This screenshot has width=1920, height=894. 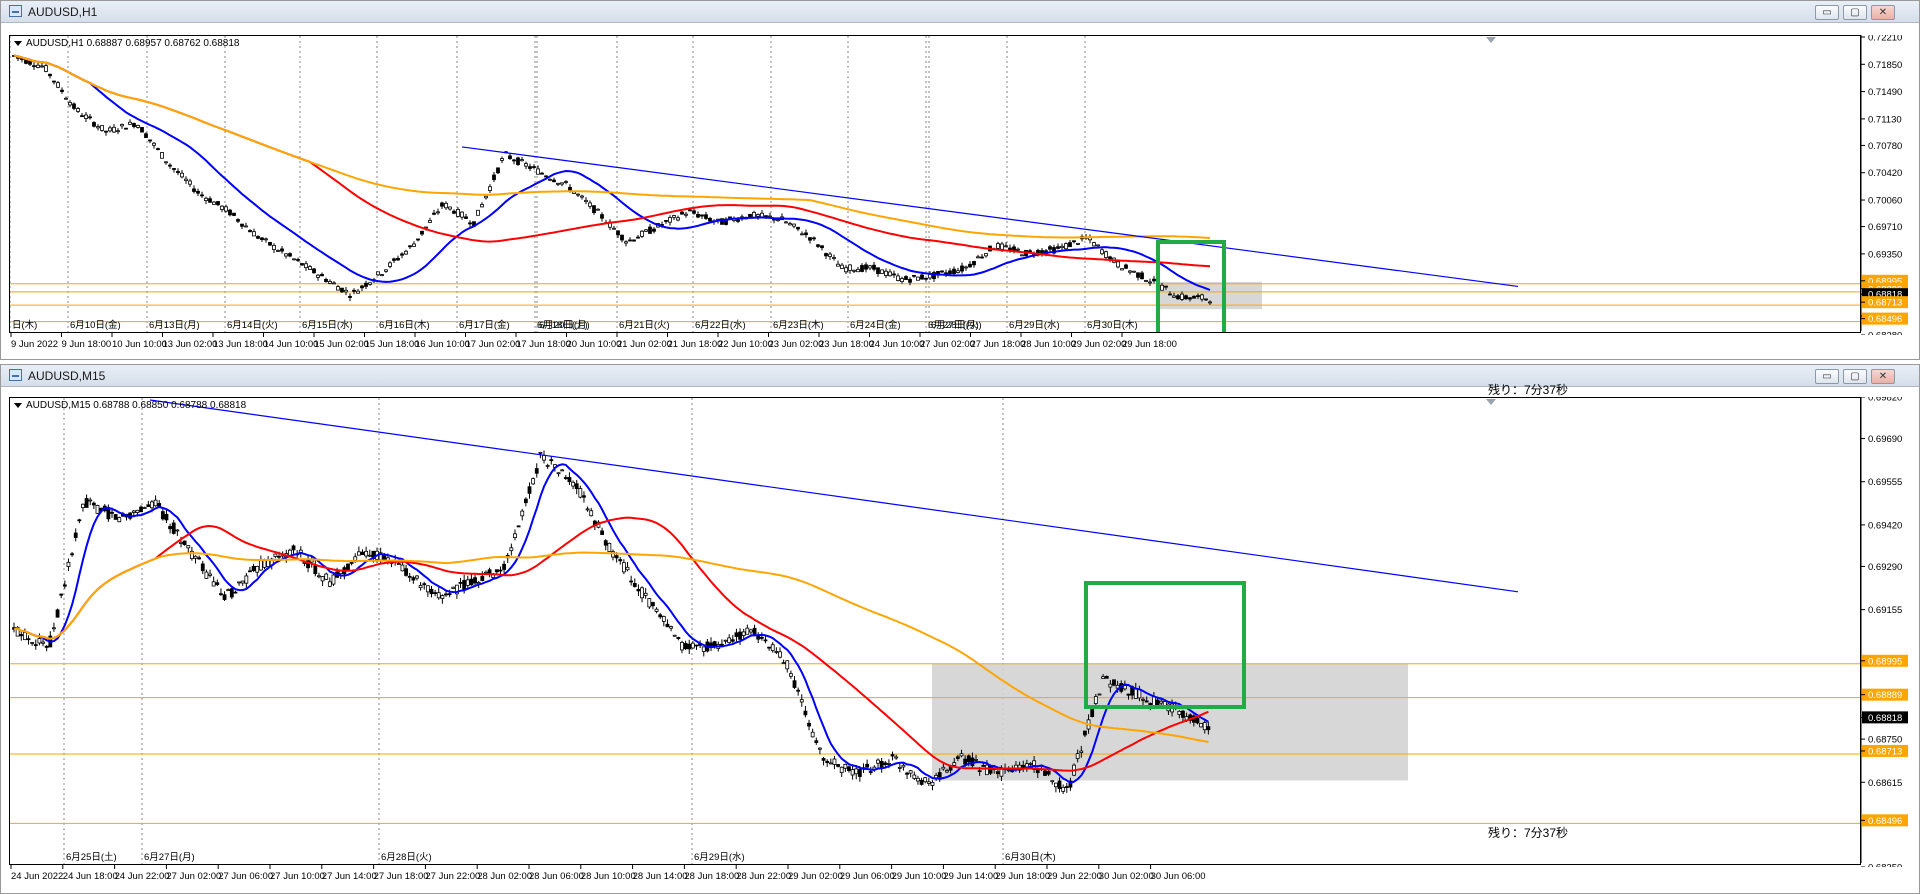 What do you see at coordinates (1885, 92) in the screenshot?
I see `price-tick-label: 0.71490` at bounding box center [1885, 92].